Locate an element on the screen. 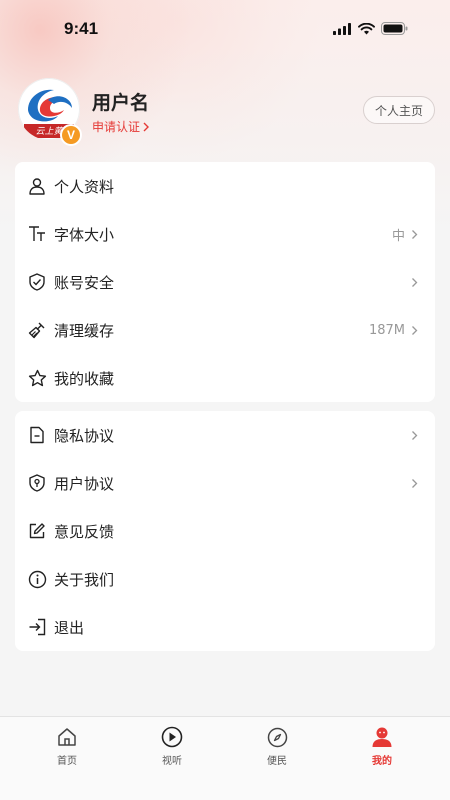 Image resolution: width=450 pixels, height=800 pixels. bottom-tab-bar: 首页 视听 便民 我的 is located at coordinates (225, 758).